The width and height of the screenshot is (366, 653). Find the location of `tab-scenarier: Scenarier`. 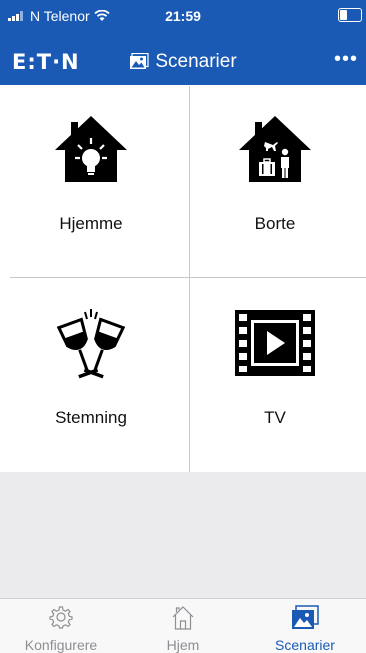

tab-scenarier: Scenarier is located at coordinates (305, 626).